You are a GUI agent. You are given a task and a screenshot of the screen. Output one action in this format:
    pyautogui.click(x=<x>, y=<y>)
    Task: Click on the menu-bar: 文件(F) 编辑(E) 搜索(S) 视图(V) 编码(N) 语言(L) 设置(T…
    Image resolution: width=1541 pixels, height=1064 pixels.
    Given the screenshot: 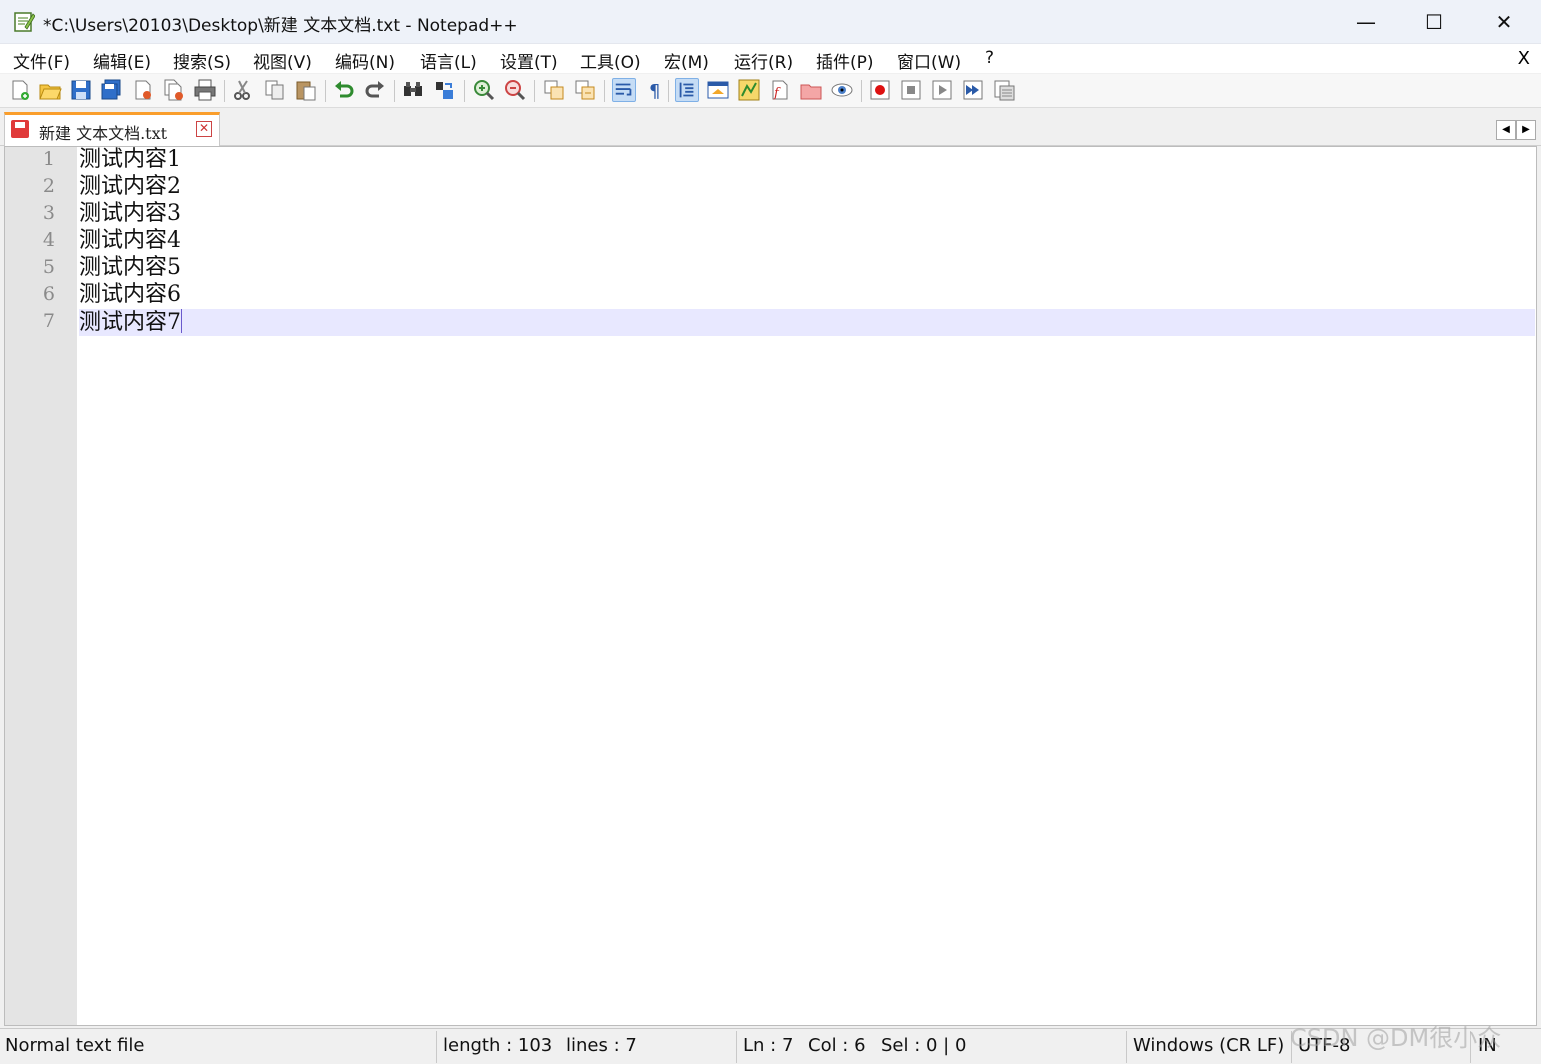 What is the action you would take?
    pyautogui.click(x=770, y=59)
    